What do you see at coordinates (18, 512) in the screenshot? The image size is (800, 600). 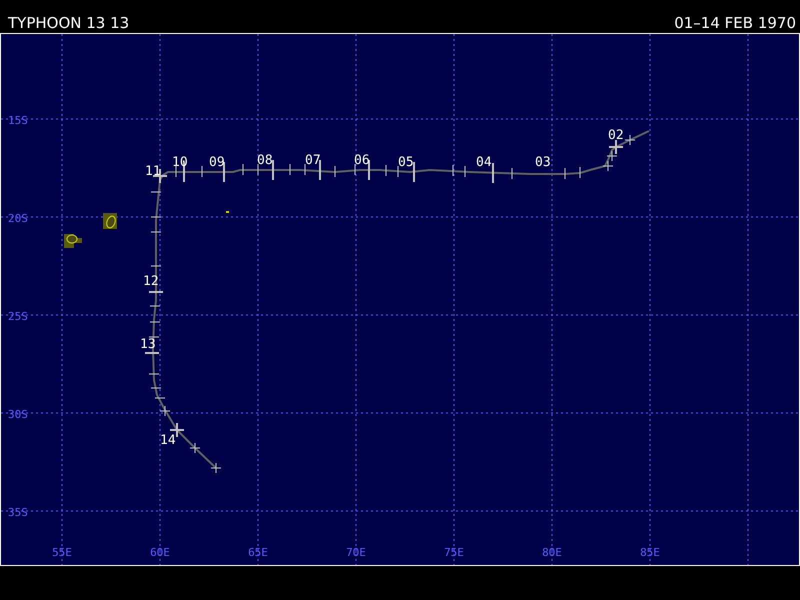 I see `latitude-label: 35S` at bounding box center [18, 512].